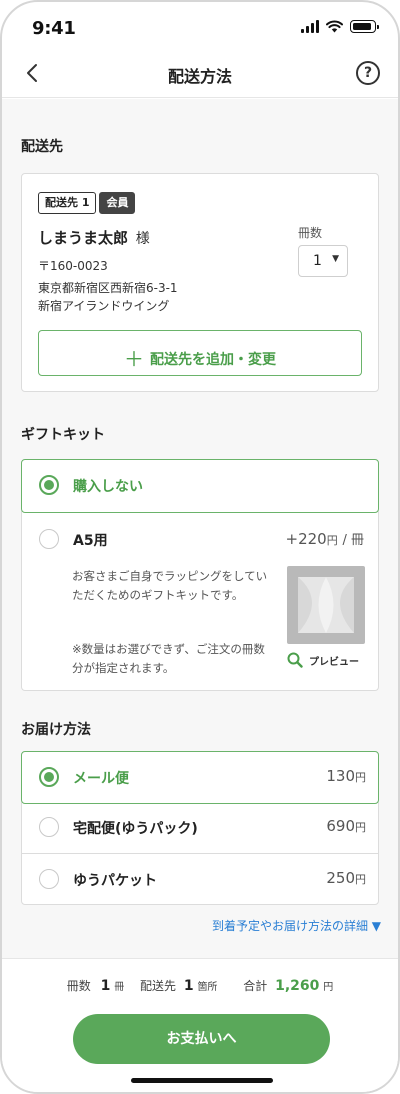 The width and height of the screenshot is (400, 1094). Describe the element at coordinates (117, 203) in the screenshot. I see `member-tag: 会員` at that location.